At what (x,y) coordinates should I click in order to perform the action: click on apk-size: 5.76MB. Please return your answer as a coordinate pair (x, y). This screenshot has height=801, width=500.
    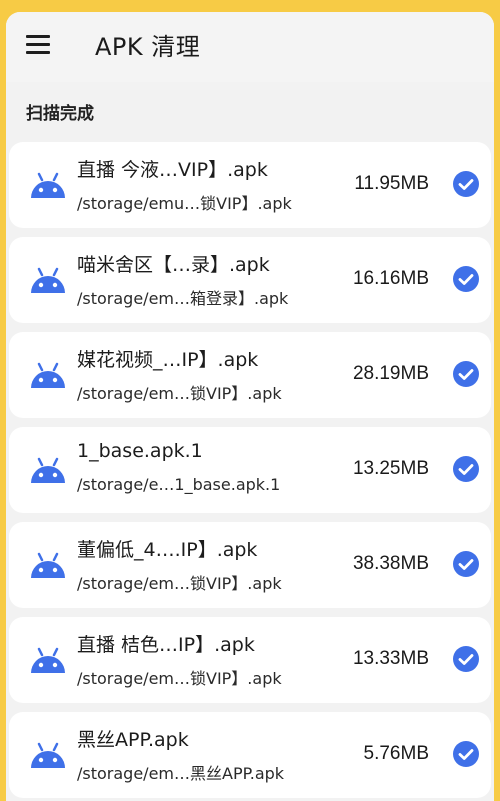
    Looking at the image, I should click on (396, 753).